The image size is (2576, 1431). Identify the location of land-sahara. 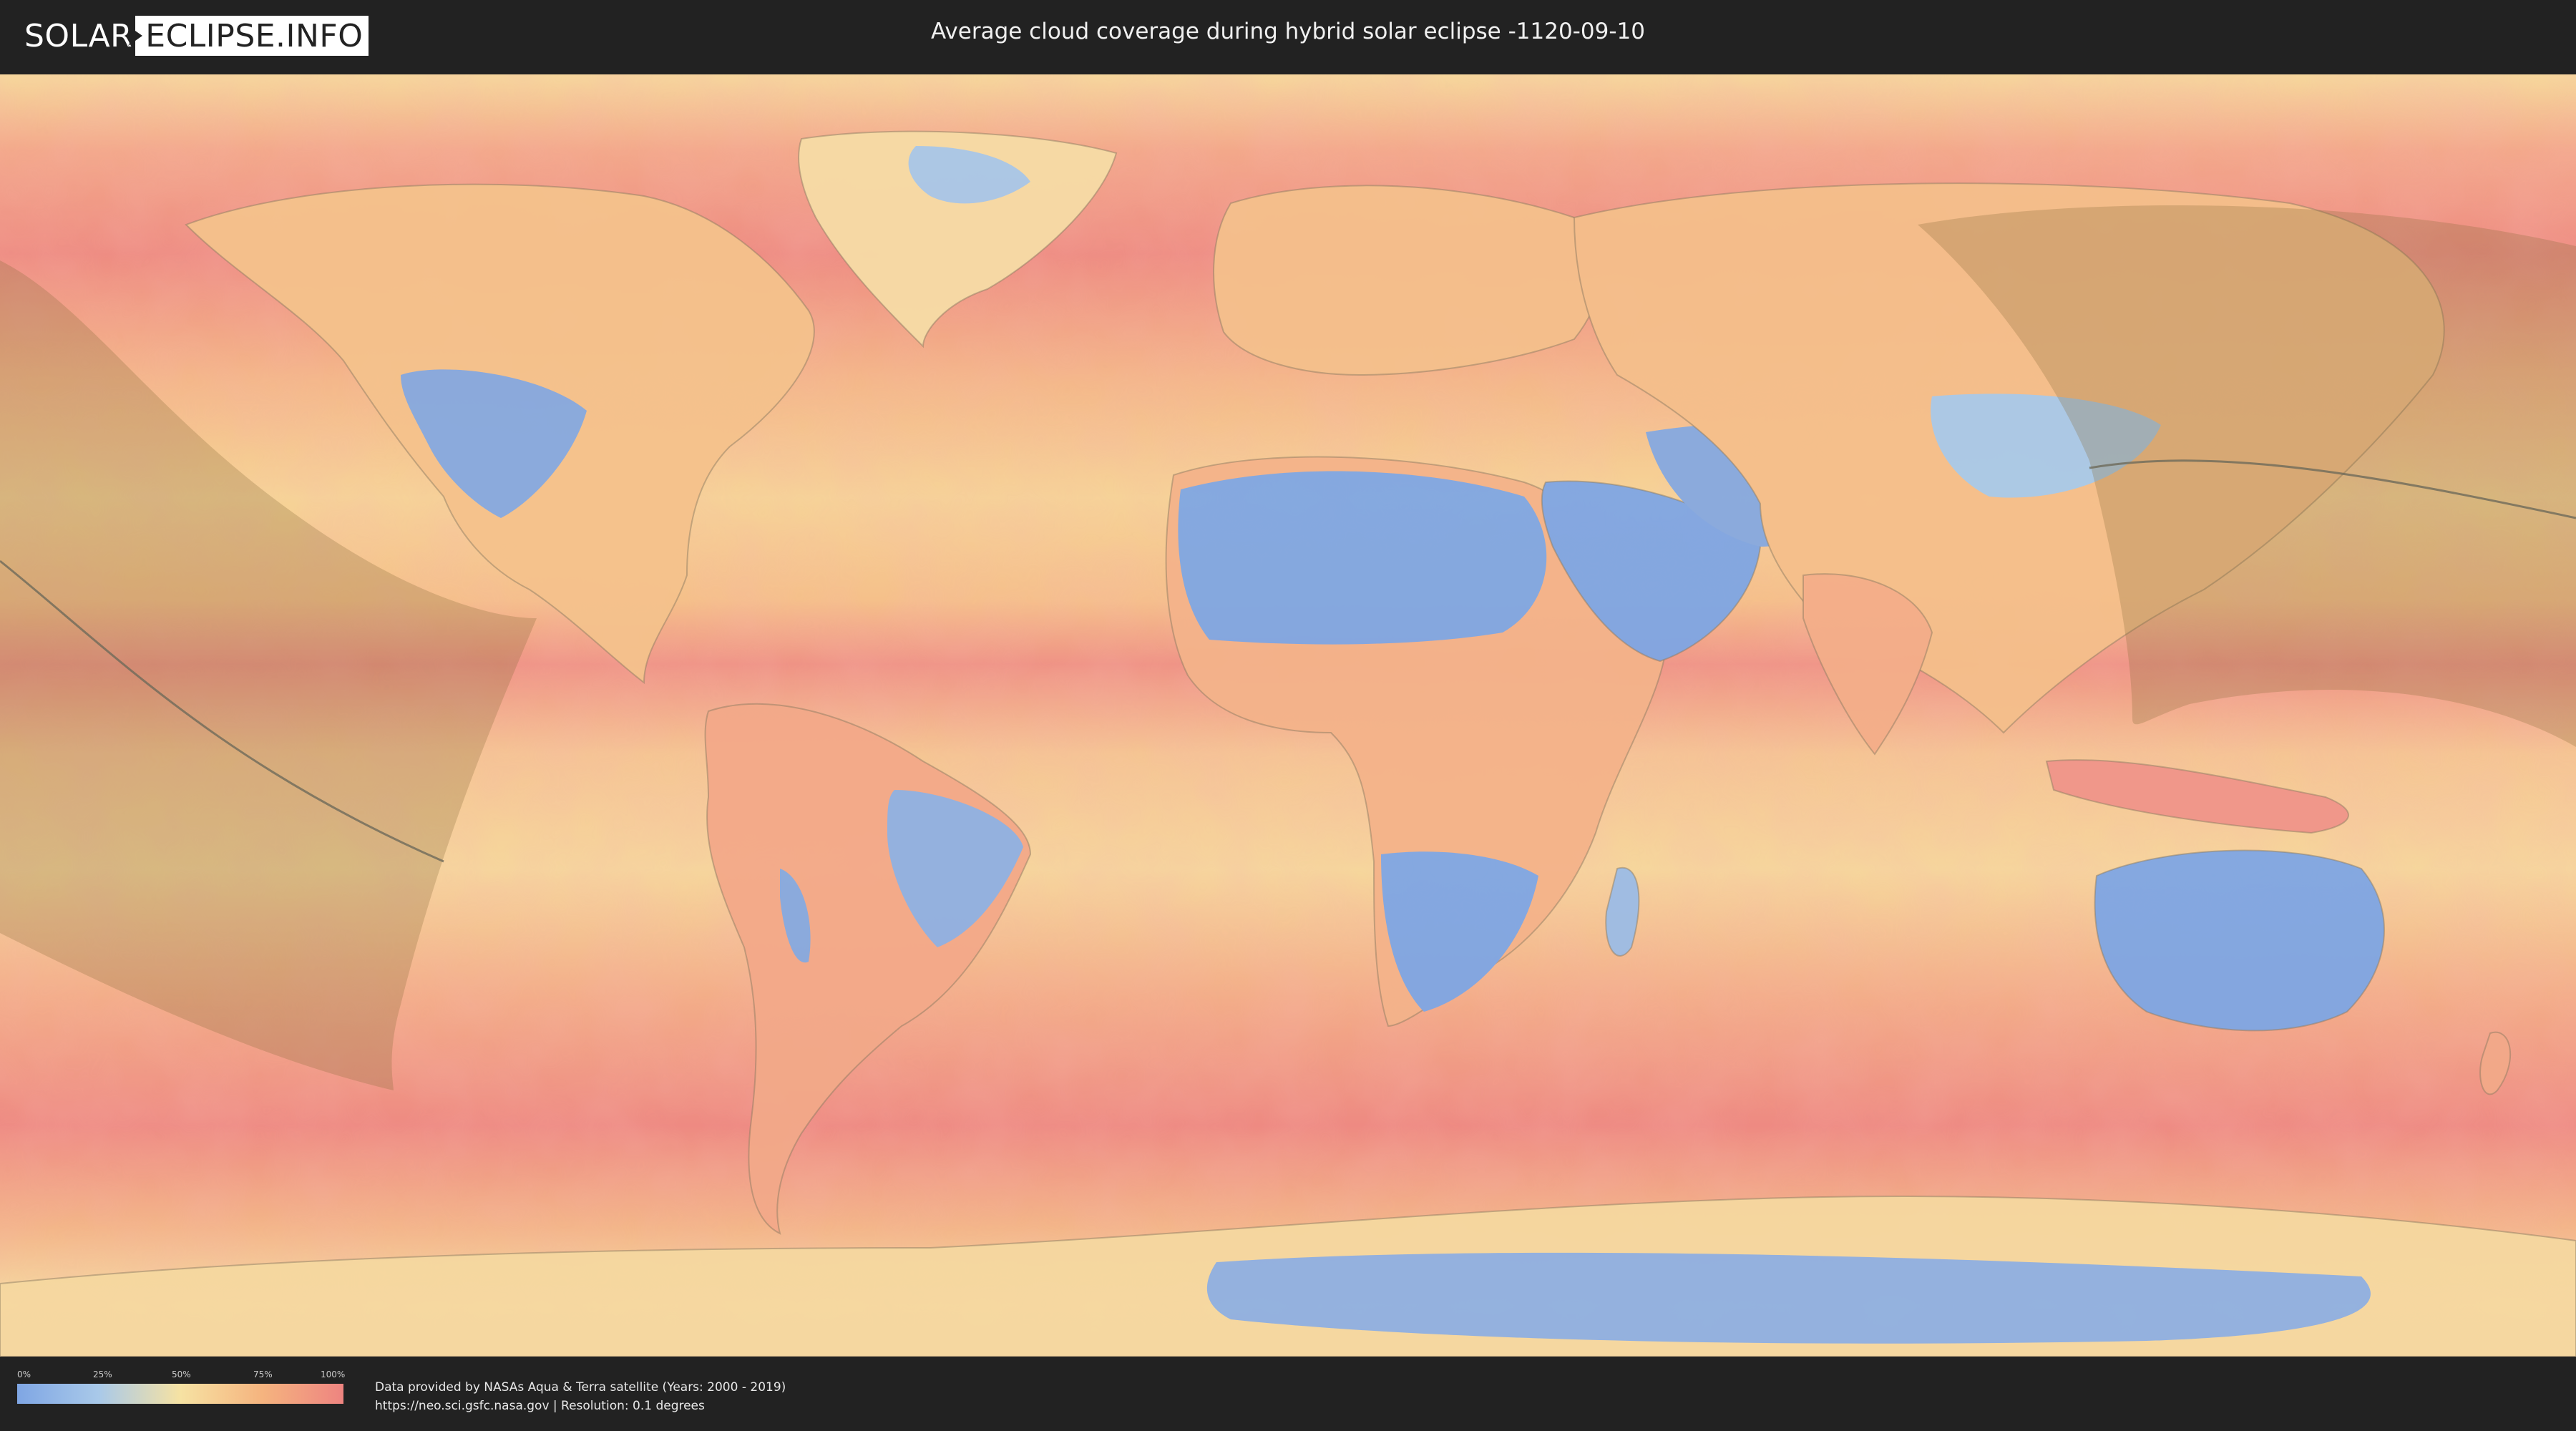
(1362, 558).